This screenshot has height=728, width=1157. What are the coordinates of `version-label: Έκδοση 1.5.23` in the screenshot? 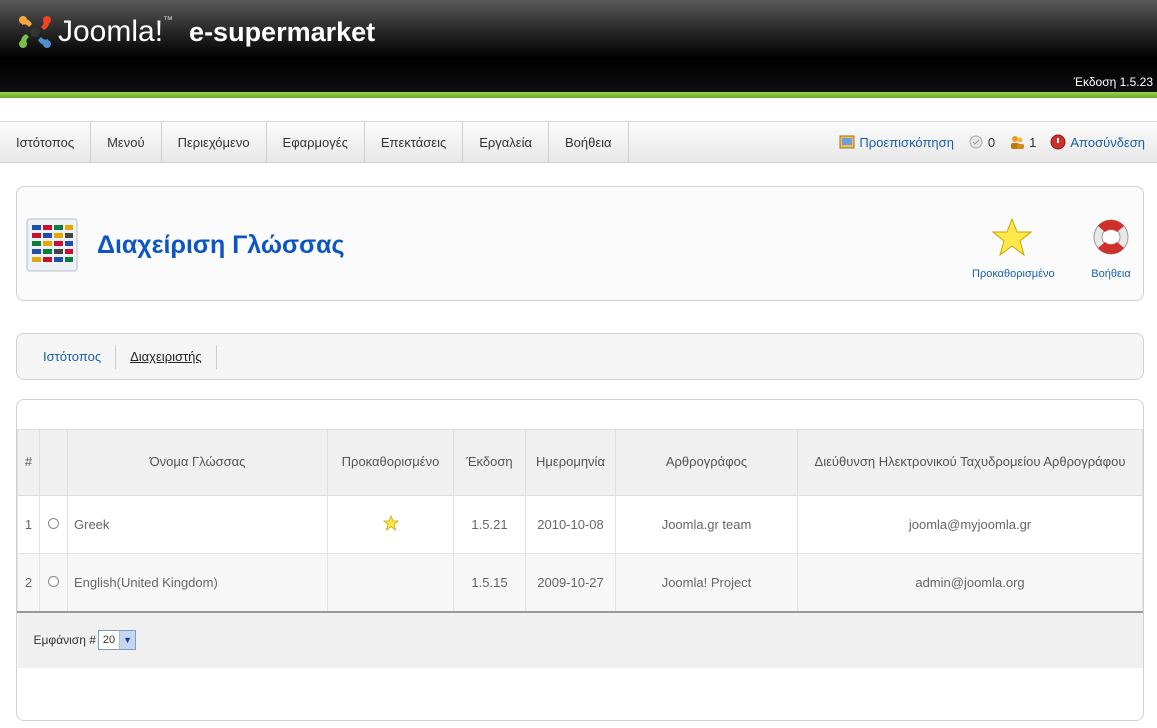 It's located at (1113, 82).